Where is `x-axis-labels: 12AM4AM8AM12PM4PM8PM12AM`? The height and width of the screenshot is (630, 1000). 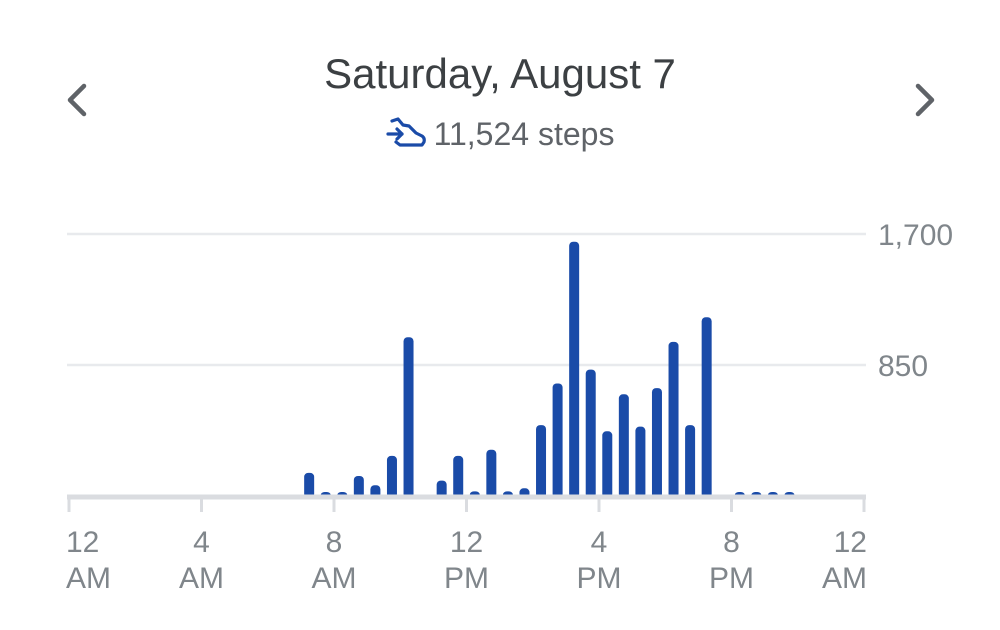 x-axis-labels: 12AM4AM8AM12PM4PM8PM12AM is located at coordinates (466, 560).